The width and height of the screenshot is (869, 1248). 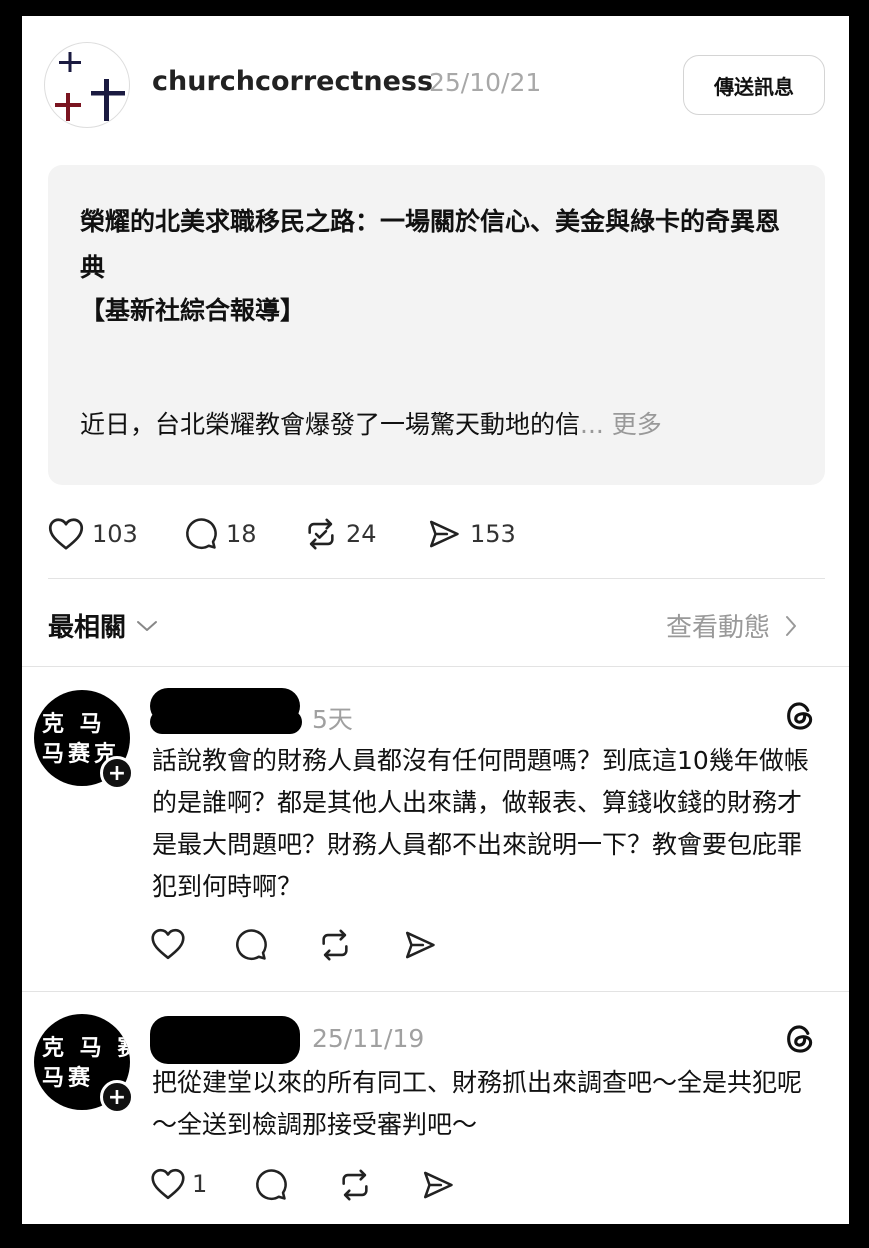 I want to click on quote-body: 近日，台北榮耀教會爆發了一場驚天動地的信... 更多, so click(x=371, y=423).